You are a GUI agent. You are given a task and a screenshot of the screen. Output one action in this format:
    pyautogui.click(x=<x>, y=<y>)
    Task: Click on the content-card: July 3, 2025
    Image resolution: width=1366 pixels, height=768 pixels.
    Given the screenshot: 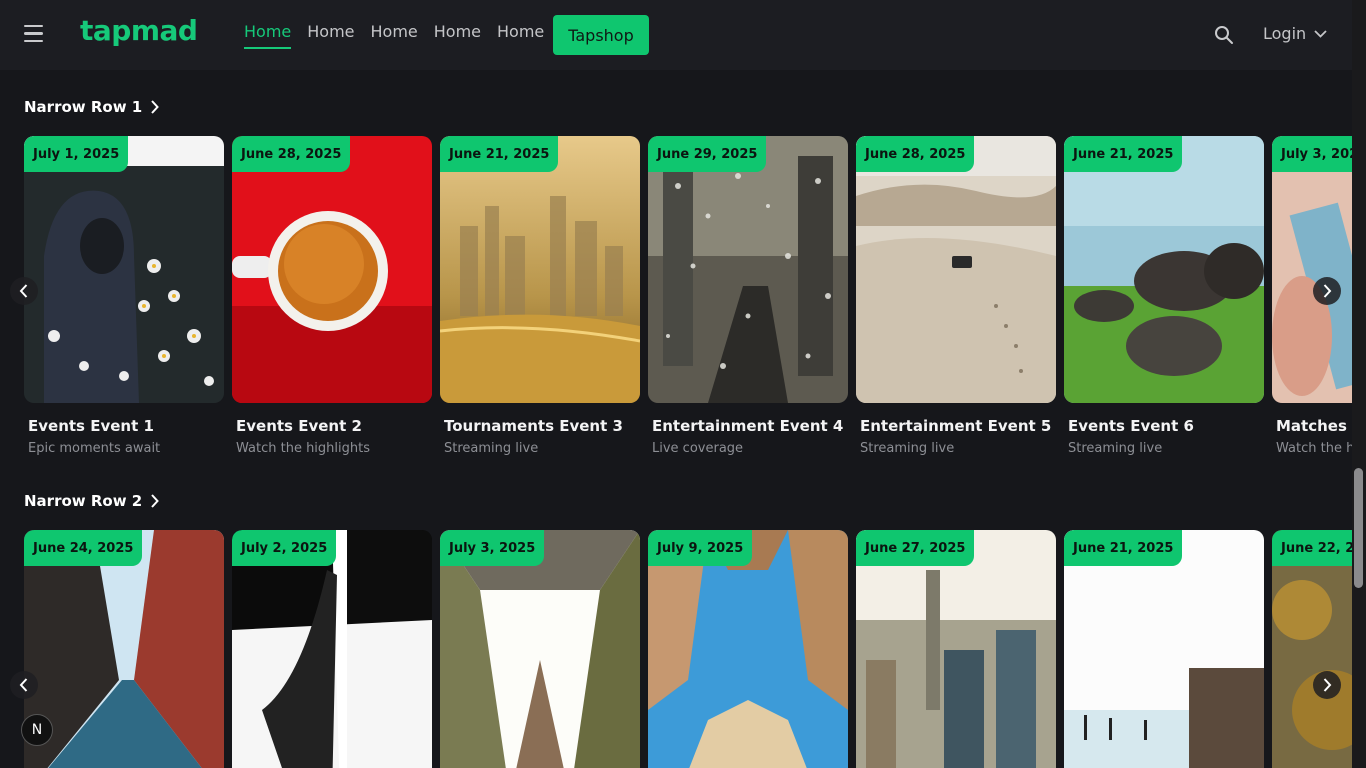 What is the action you would take?
    pyautogui.click(x=540, y=649)
    